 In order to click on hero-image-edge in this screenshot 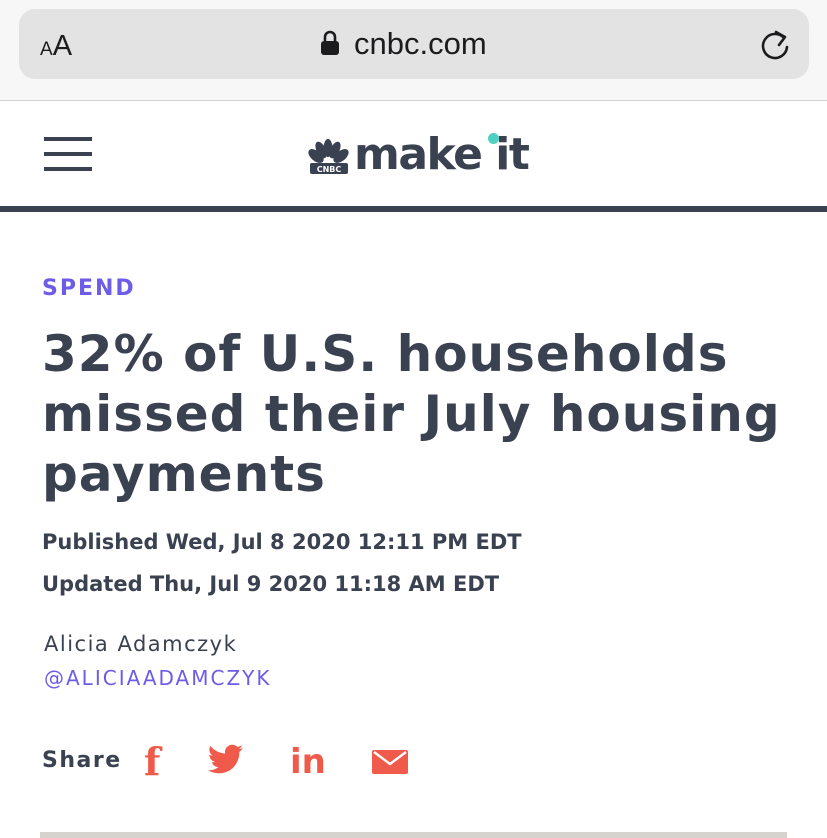, I will do `click(413, 835)`.